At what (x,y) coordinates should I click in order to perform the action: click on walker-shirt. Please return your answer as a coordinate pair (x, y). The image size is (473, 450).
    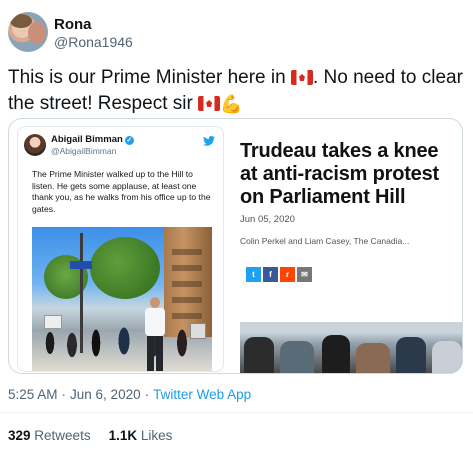
    Looking at the image, I should click on (155, 322).